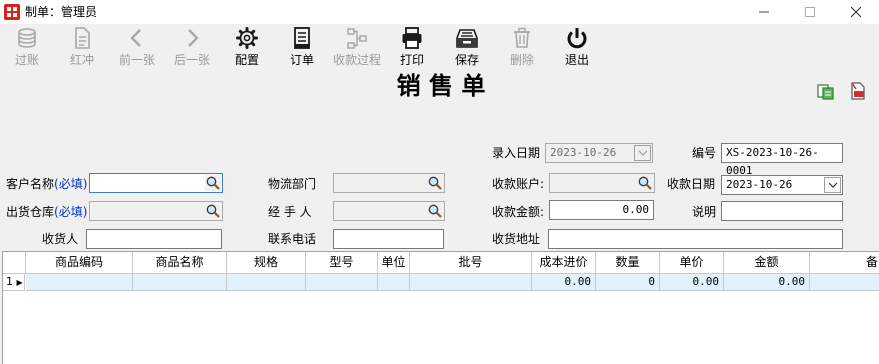  What do you see at coordinates (14, 263) in the screenshot?
I see `row-header-corner` at bounding box center [14, 263].